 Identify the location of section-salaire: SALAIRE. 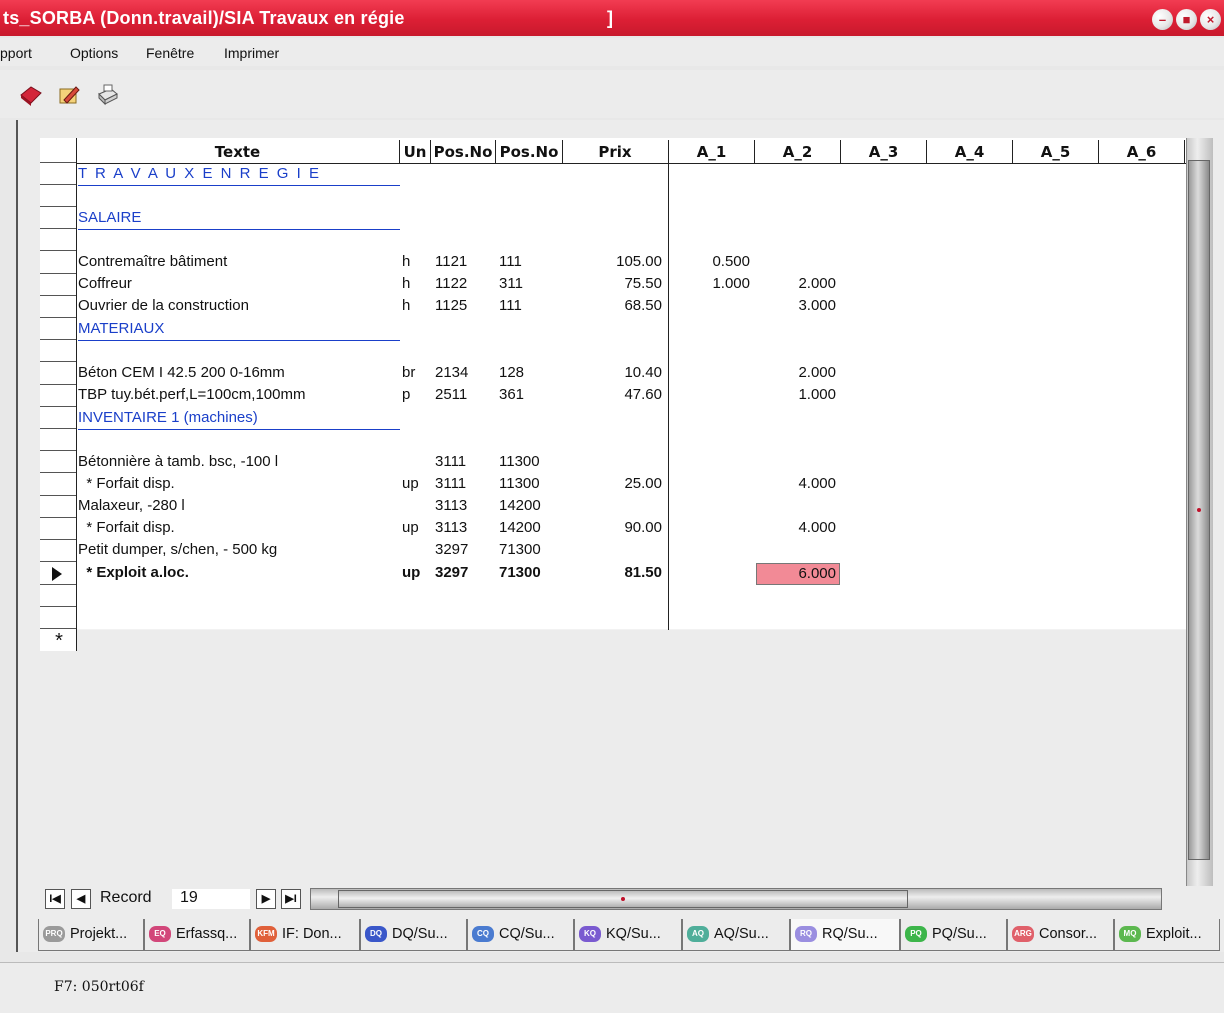
(239, 219).